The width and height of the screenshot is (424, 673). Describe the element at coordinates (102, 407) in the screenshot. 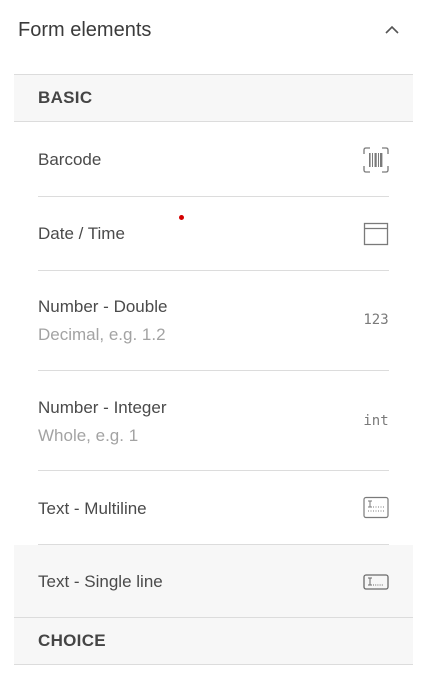

I see `item-title: Number - Integer` at that location.